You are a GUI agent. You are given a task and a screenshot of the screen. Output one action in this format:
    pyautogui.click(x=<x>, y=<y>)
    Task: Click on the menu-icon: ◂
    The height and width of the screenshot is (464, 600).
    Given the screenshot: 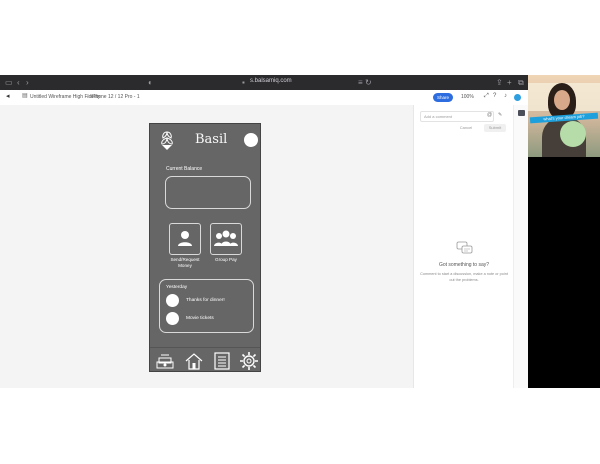 What is the action you would take?
    pyautogui.click(x=8, y=96)
    